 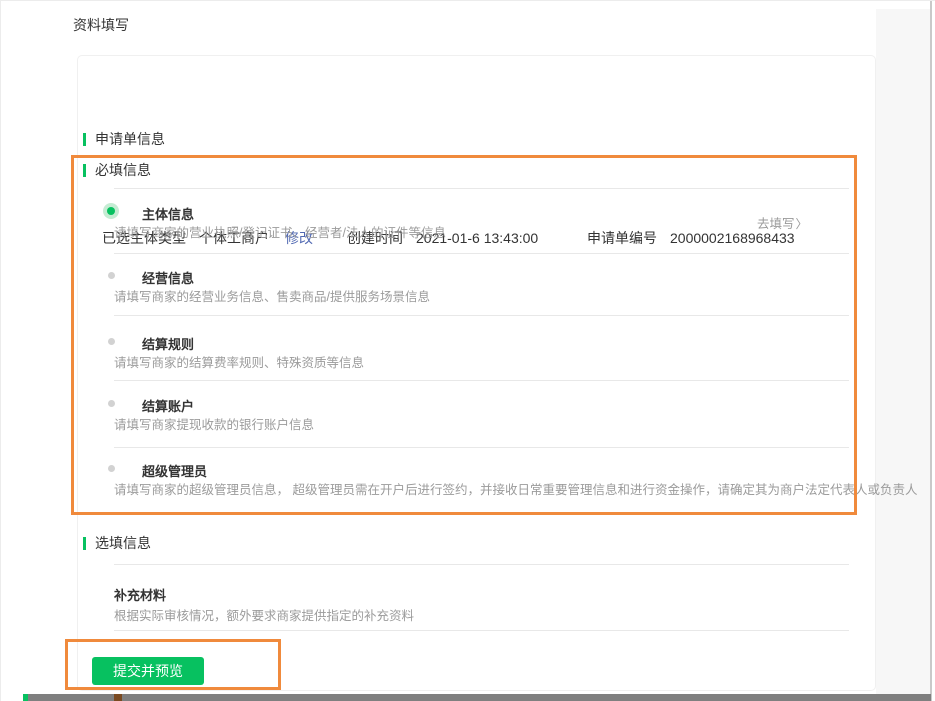 What do you see at coordinates (272, 297) in the screenshot?
I see `required-item-desc: 请填写商家的经营业务信息、售卖商品/提供服务场景信息` at bounding box center [272, 297].